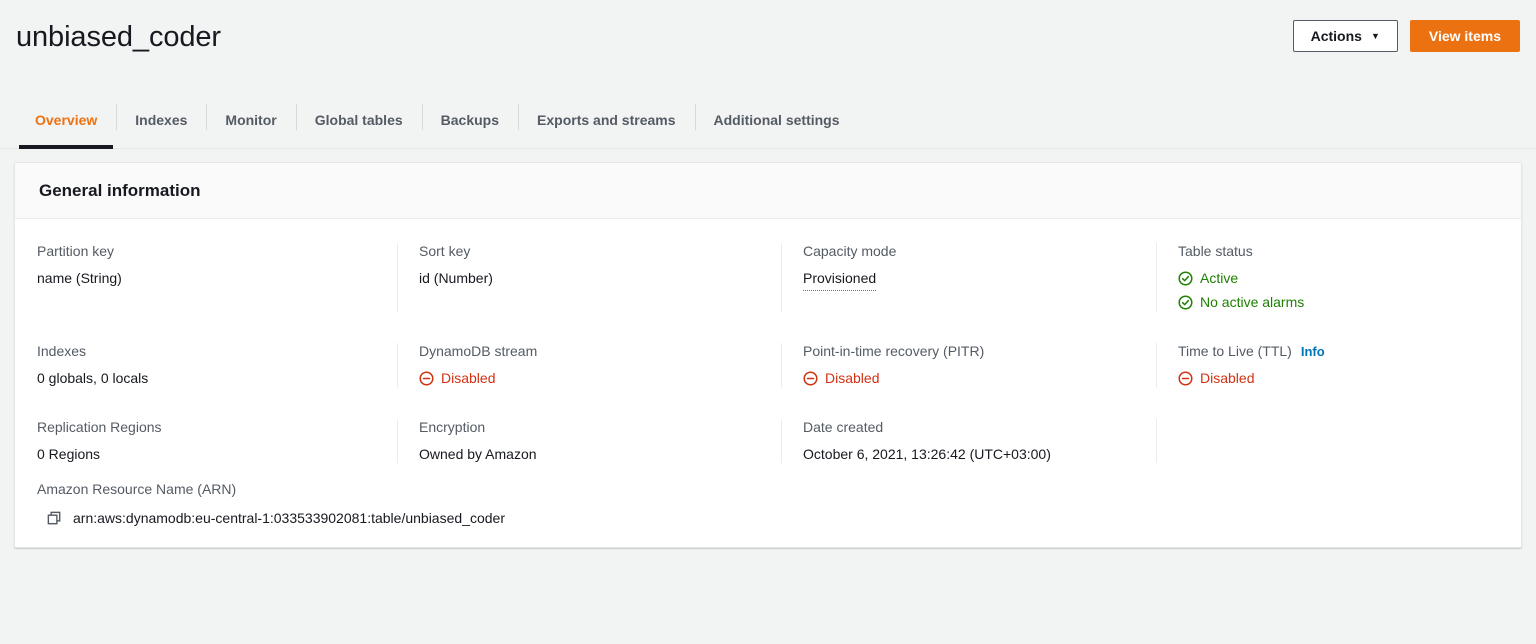  I want to click on sort-key-label: Sort key, so click(445, 251).